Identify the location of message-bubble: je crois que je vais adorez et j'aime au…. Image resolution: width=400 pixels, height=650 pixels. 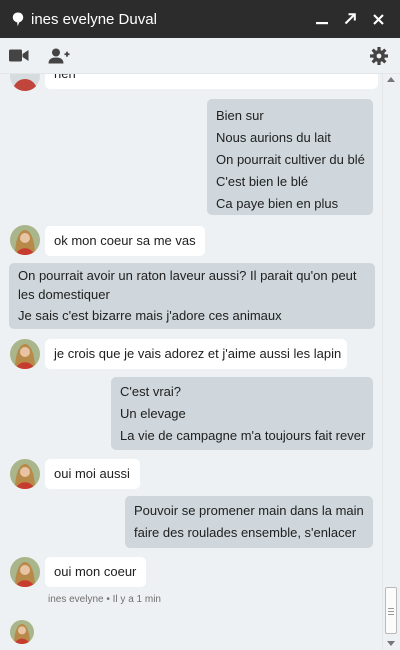
(196, 354).